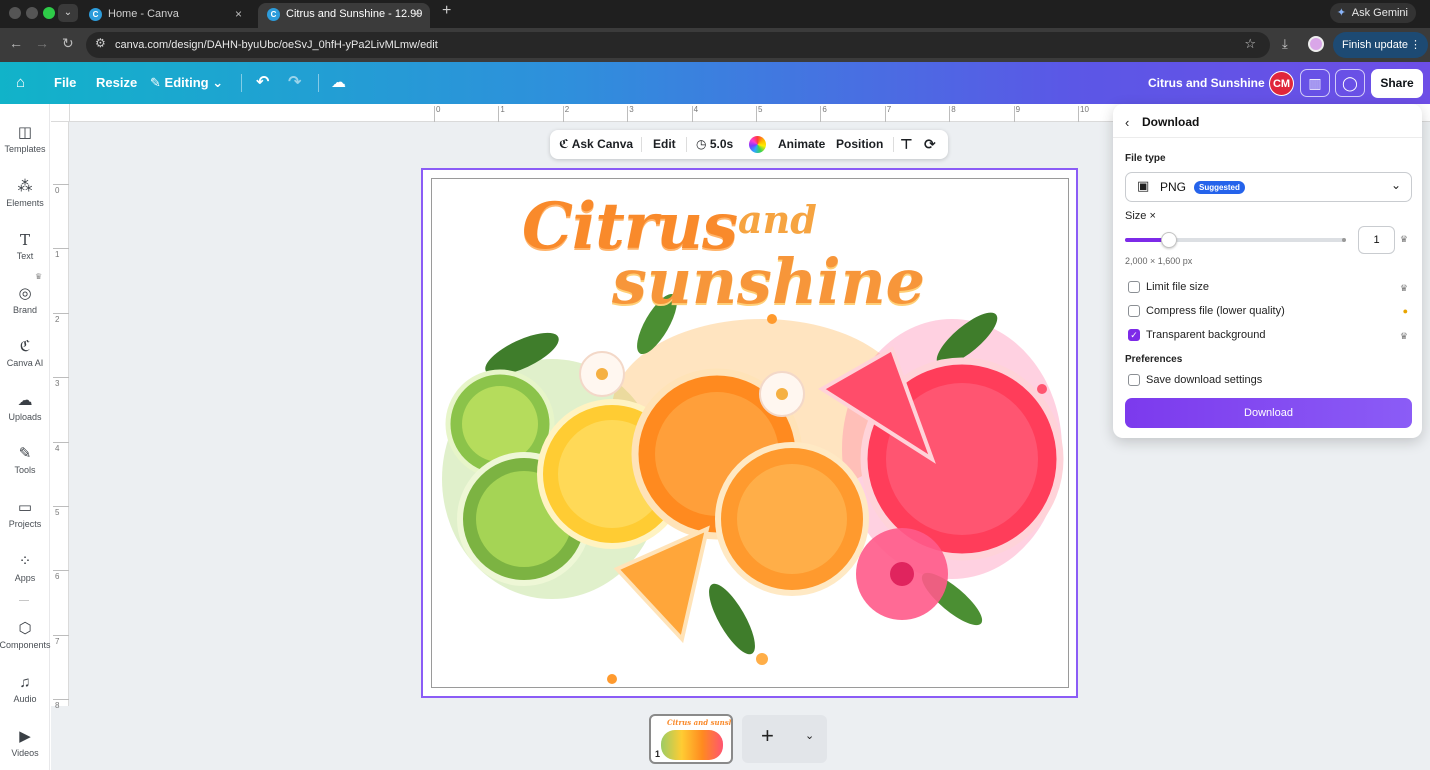 This screenshot has width=1430, height=770. I want to click on download-button: Download, so click(1268, 413).